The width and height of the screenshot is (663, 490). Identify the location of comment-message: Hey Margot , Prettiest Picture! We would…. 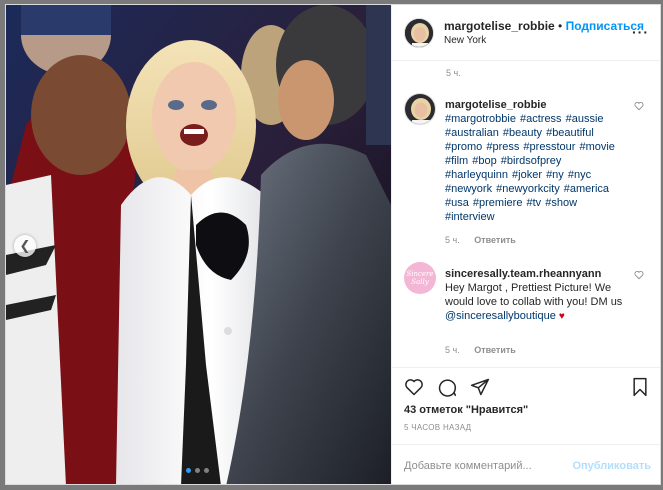
(534, 295).